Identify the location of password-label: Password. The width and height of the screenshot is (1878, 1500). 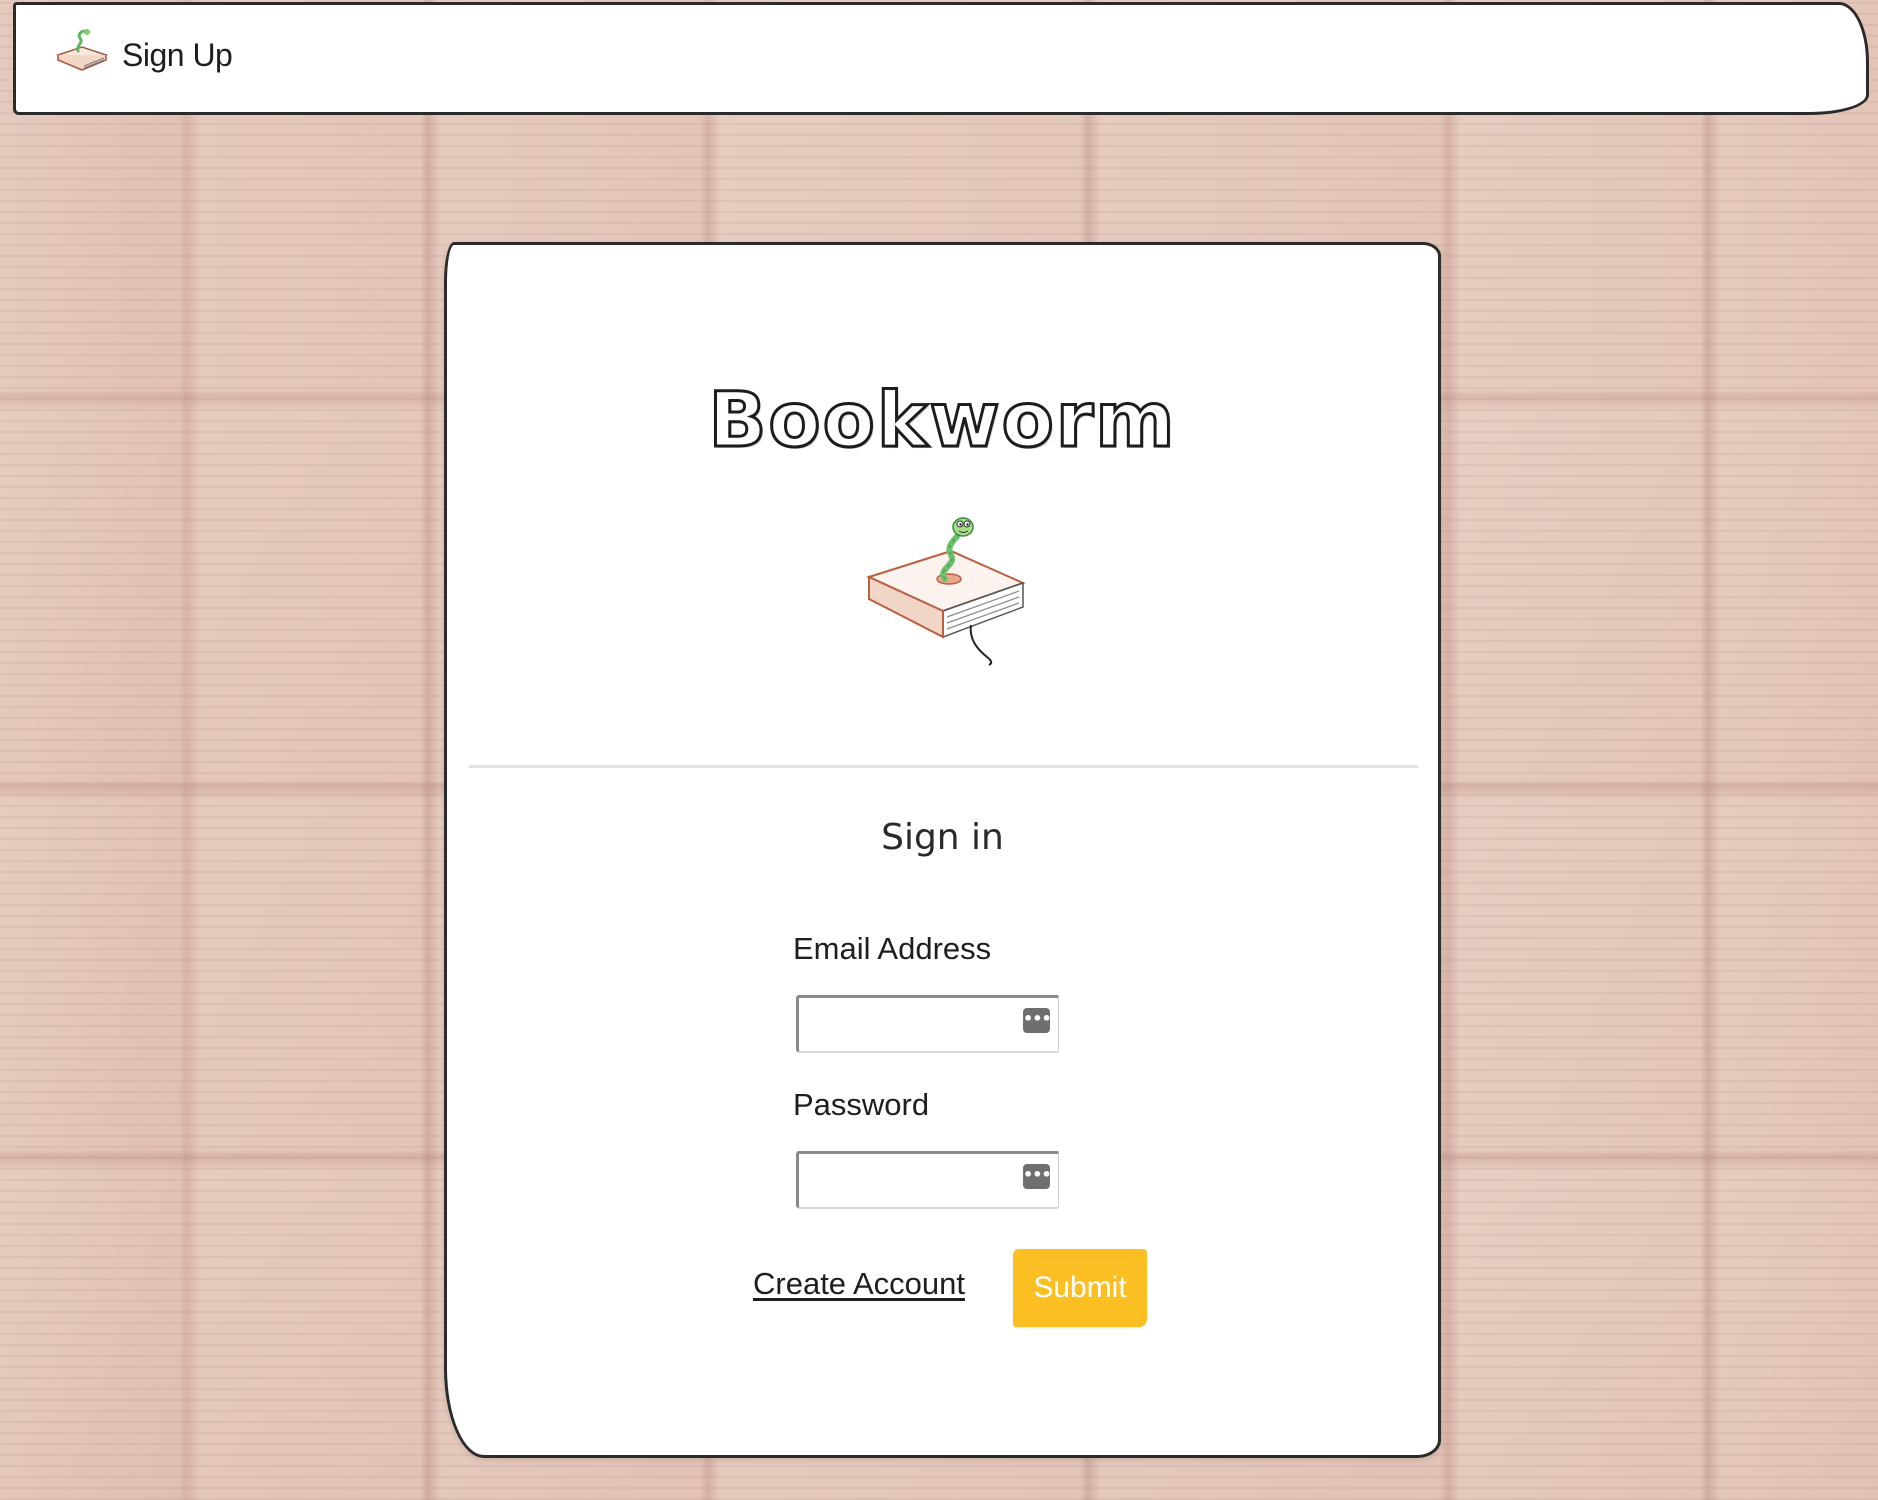
(861, 1104).